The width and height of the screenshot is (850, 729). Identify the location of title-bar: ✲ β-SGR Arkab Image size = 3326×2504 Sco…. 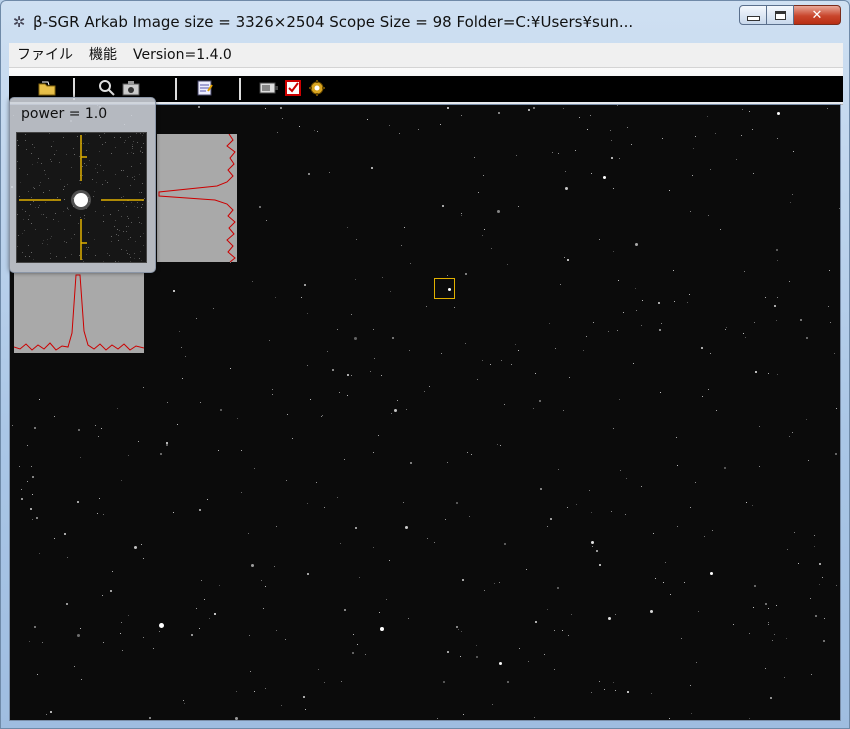
(425, 22).